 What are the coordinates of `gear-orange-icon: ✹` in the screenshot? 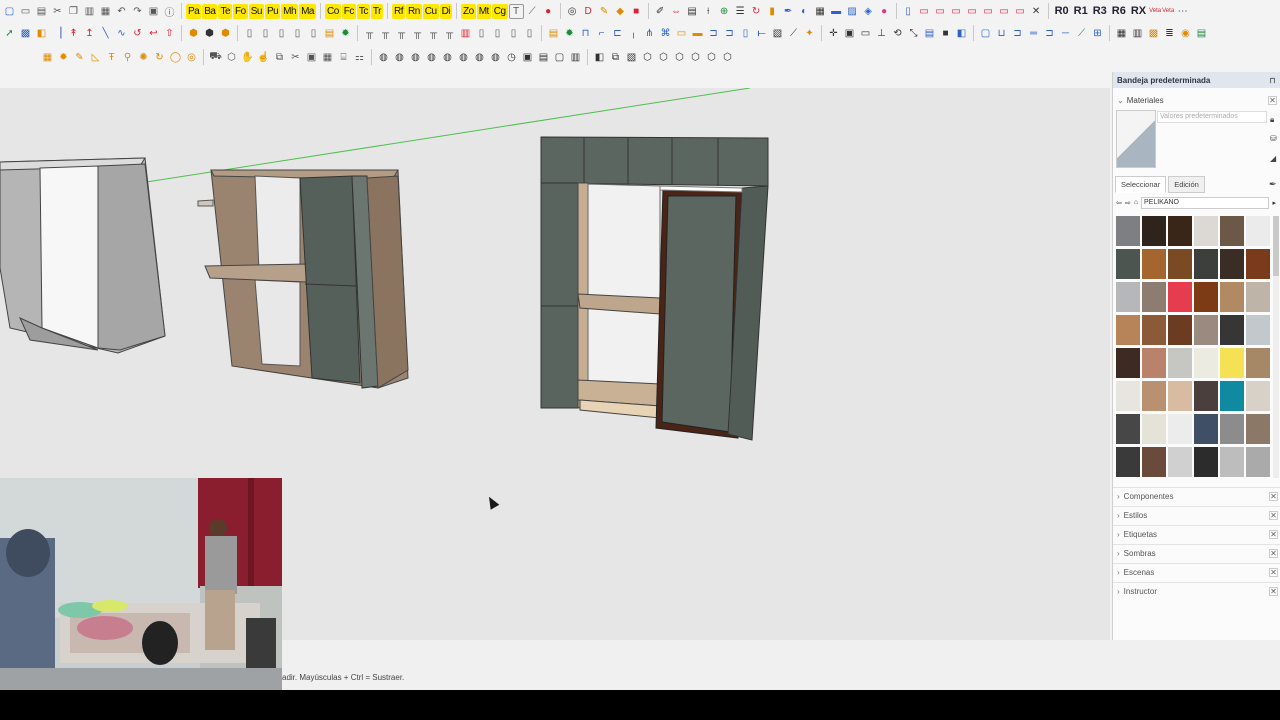 It's located at (63, 57).